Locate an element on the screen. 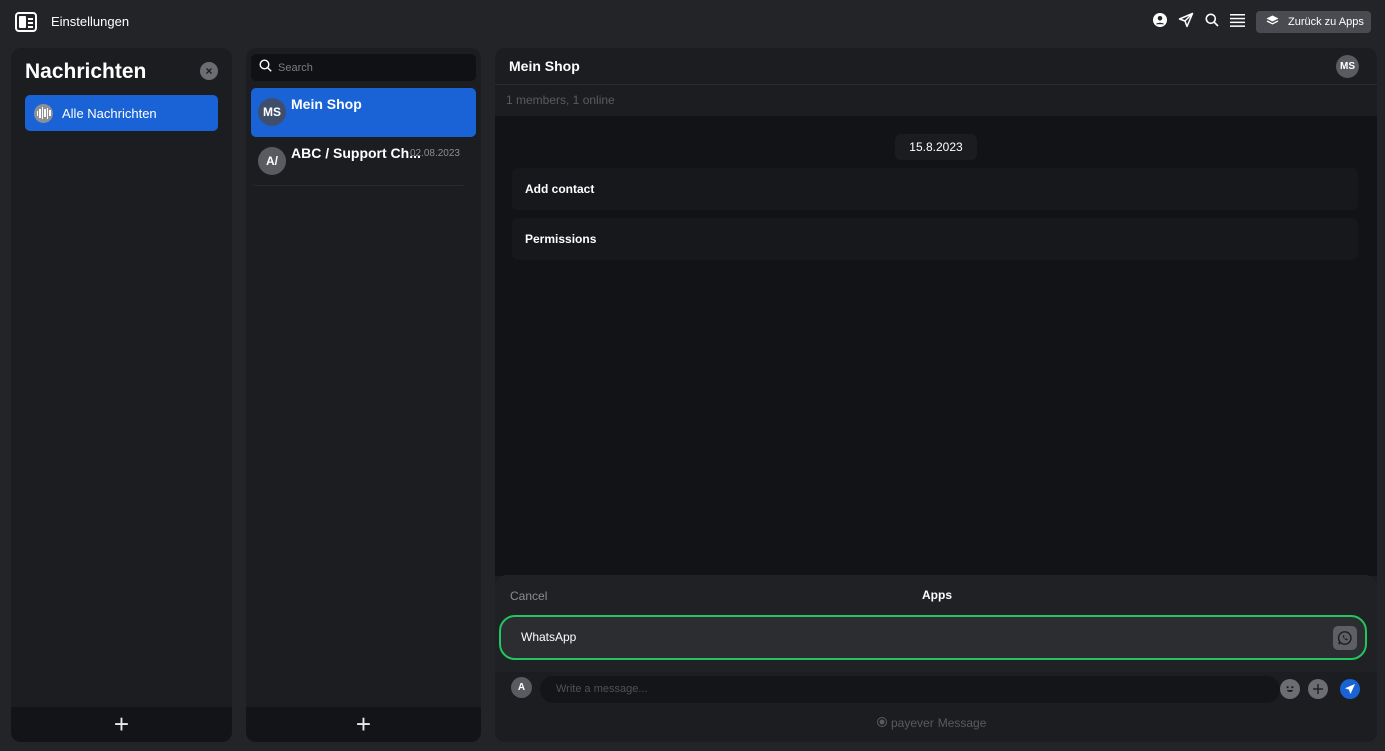 This screenshot has width=1385, height=751. search-input: Search is located at coordinates (363, 67).